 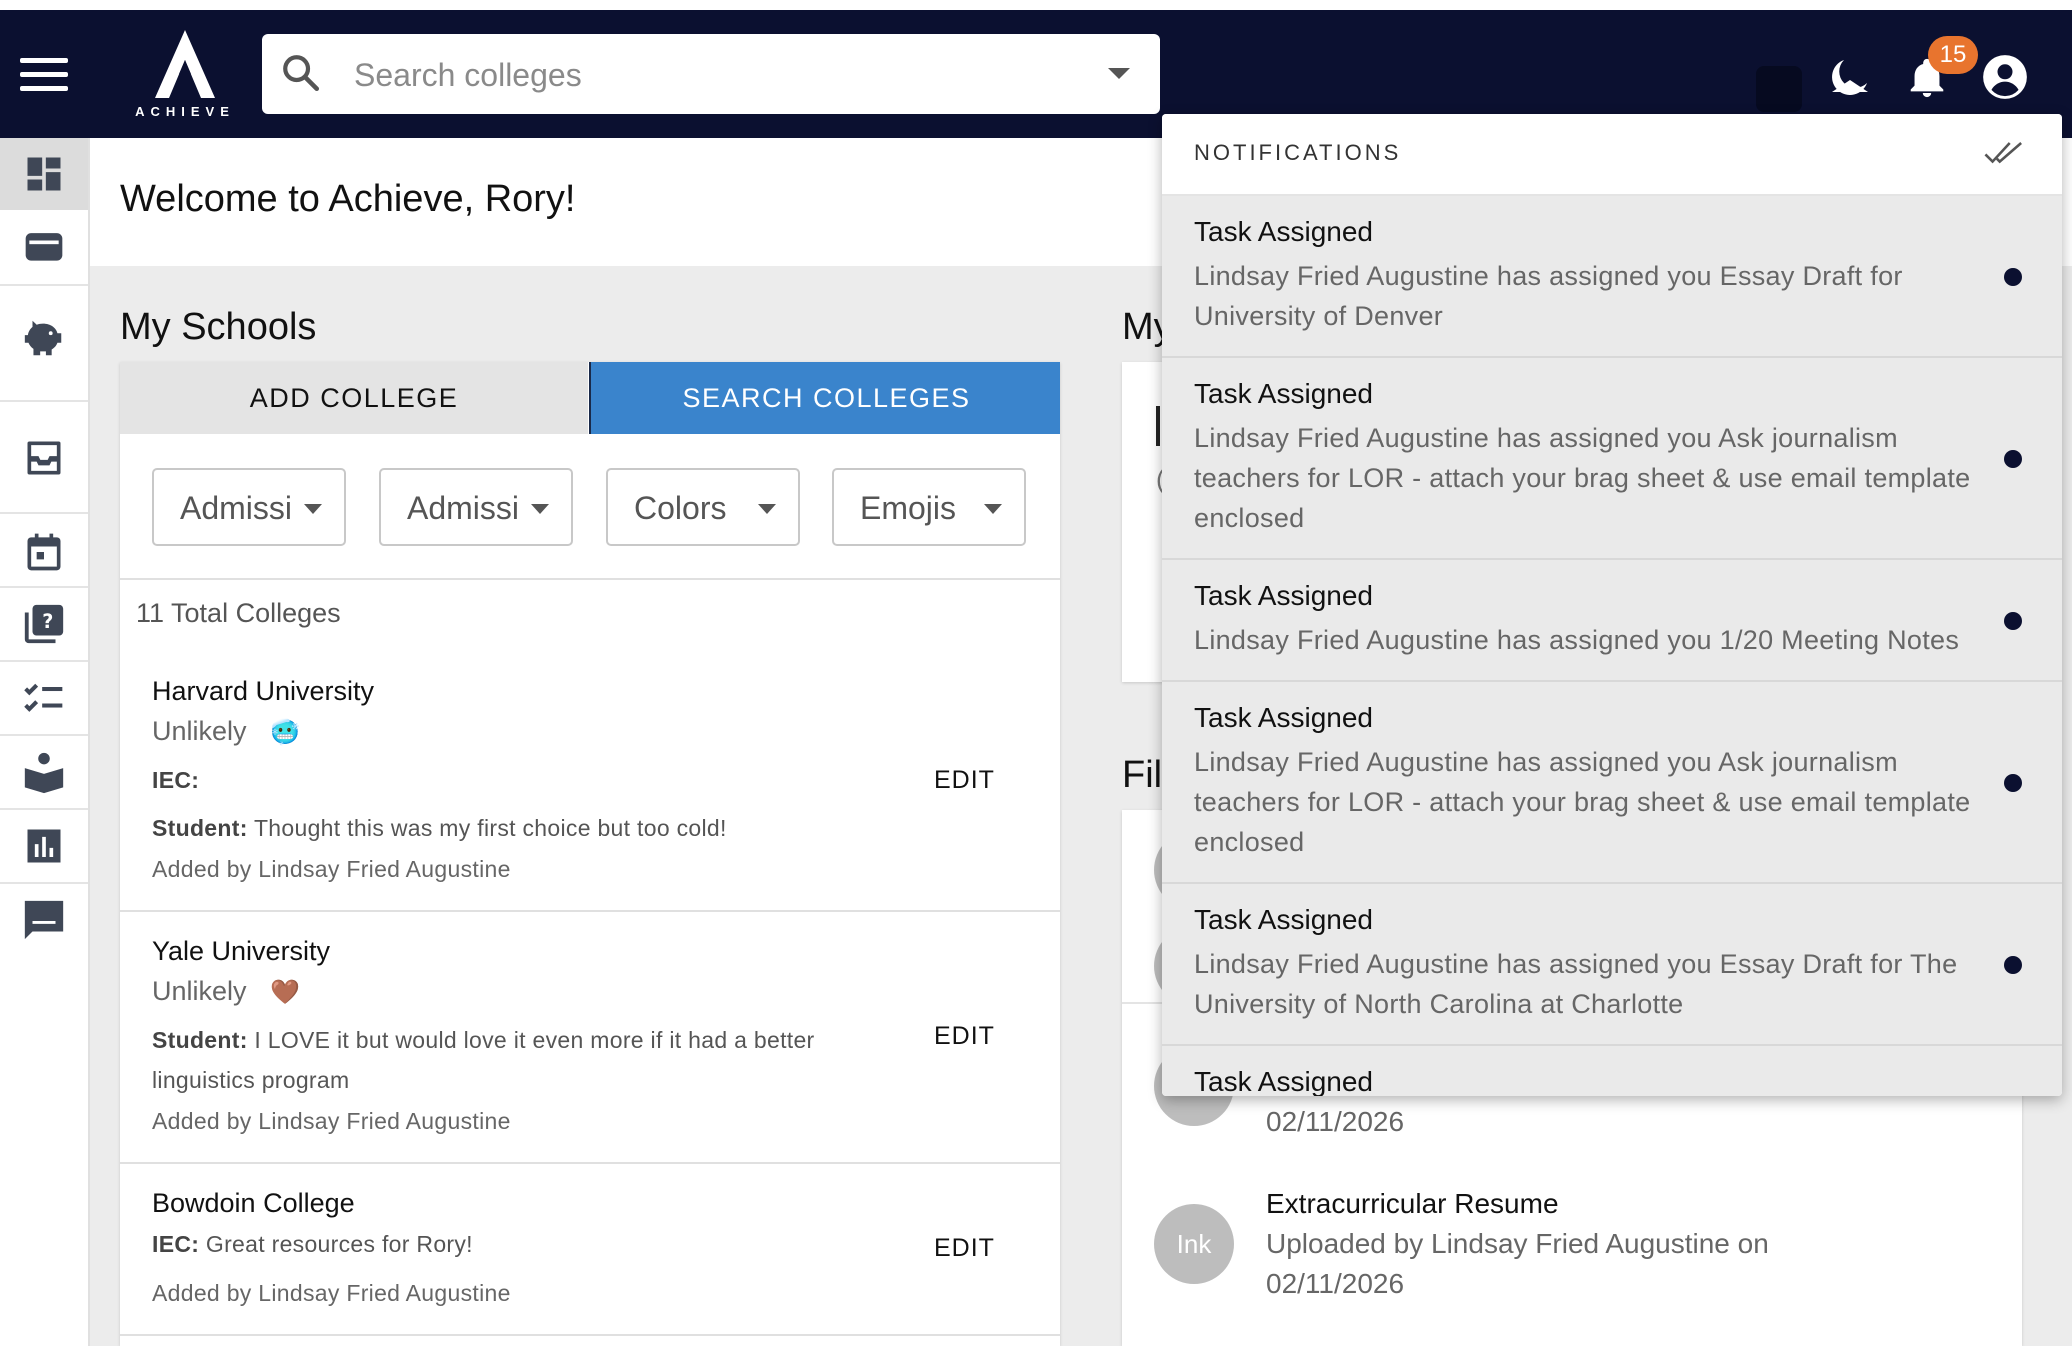 I want to click on calendar-icon, so click(x=44, y=552).